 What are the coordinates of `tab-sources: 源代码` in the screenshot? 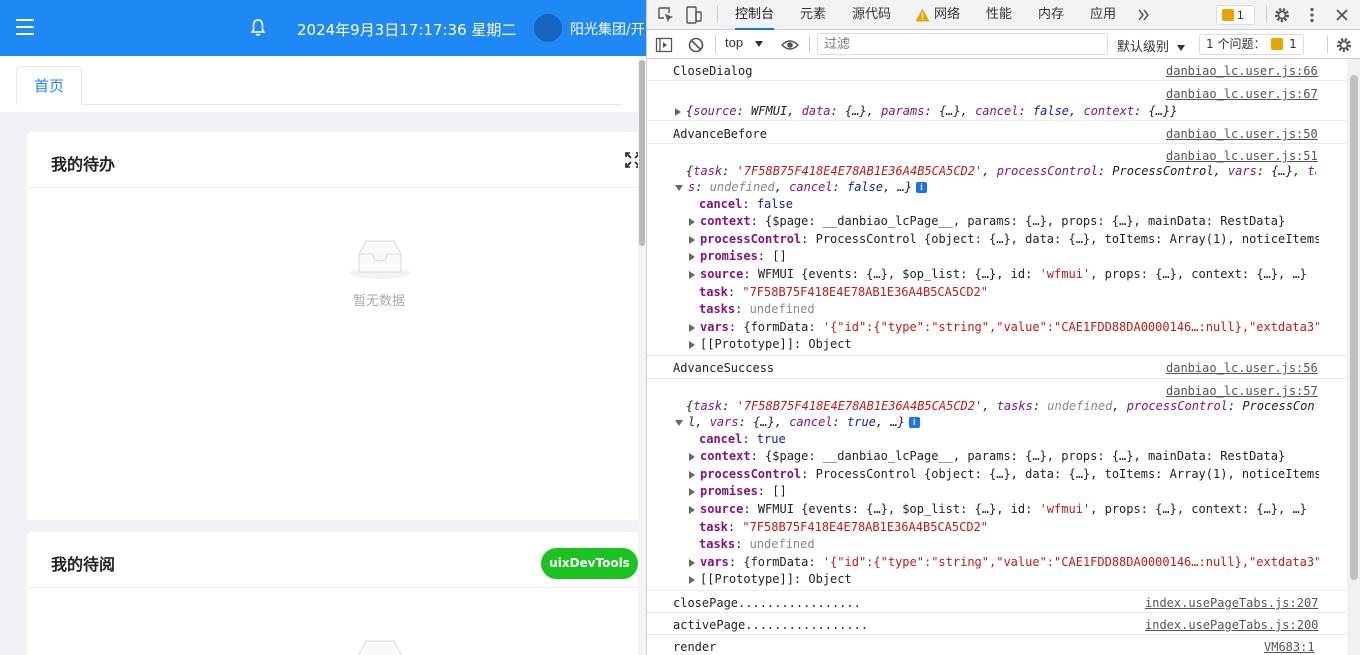 It's located at (871, 15).